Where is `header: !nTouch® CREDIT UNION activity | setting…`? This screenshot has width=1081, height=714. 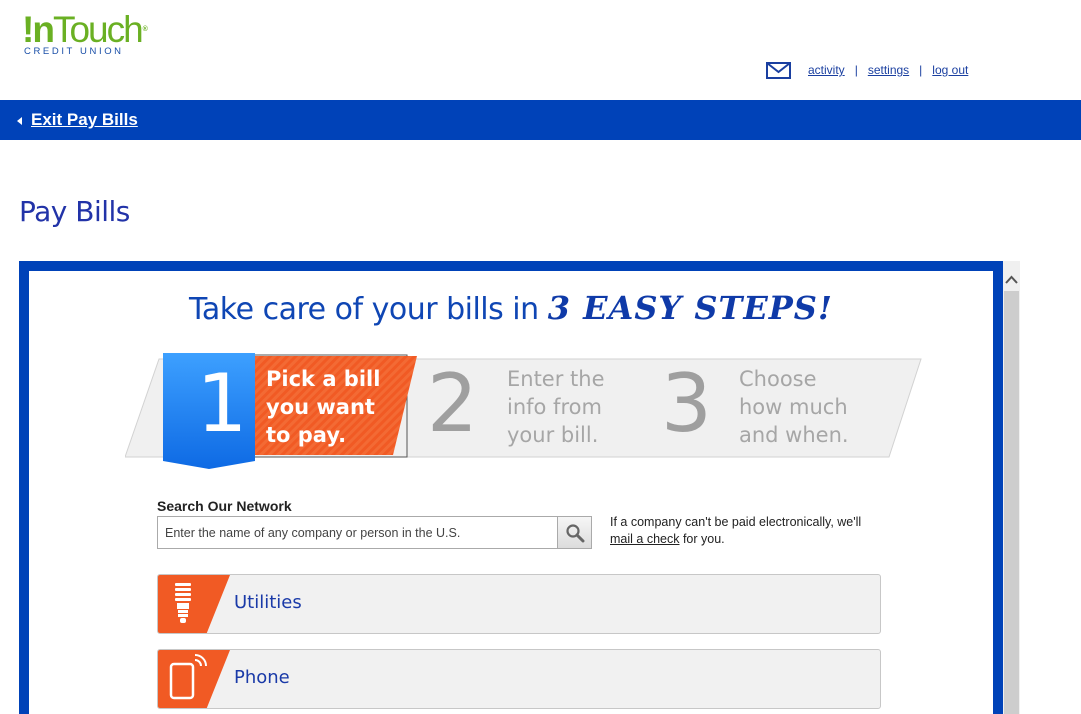
header: !nTouch® CREDIT UNION activity | setting… is located at coordinates (540, 50).